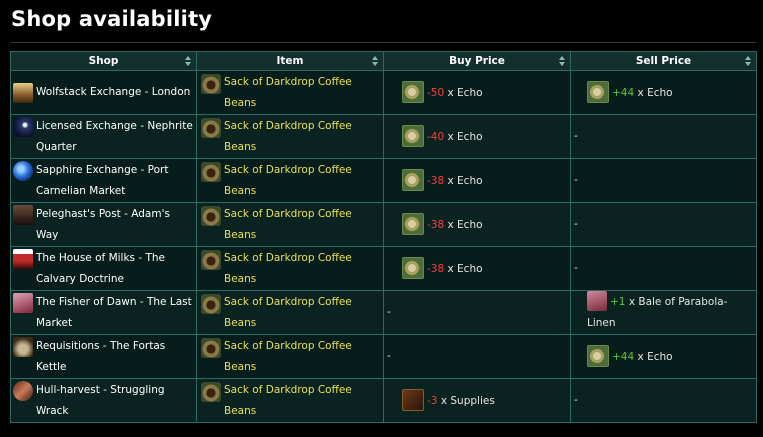 This screenshot has height=437, width=763. I want to click on shop-cell: Requisitions - The Fortas Kettle, so click(103, 356).